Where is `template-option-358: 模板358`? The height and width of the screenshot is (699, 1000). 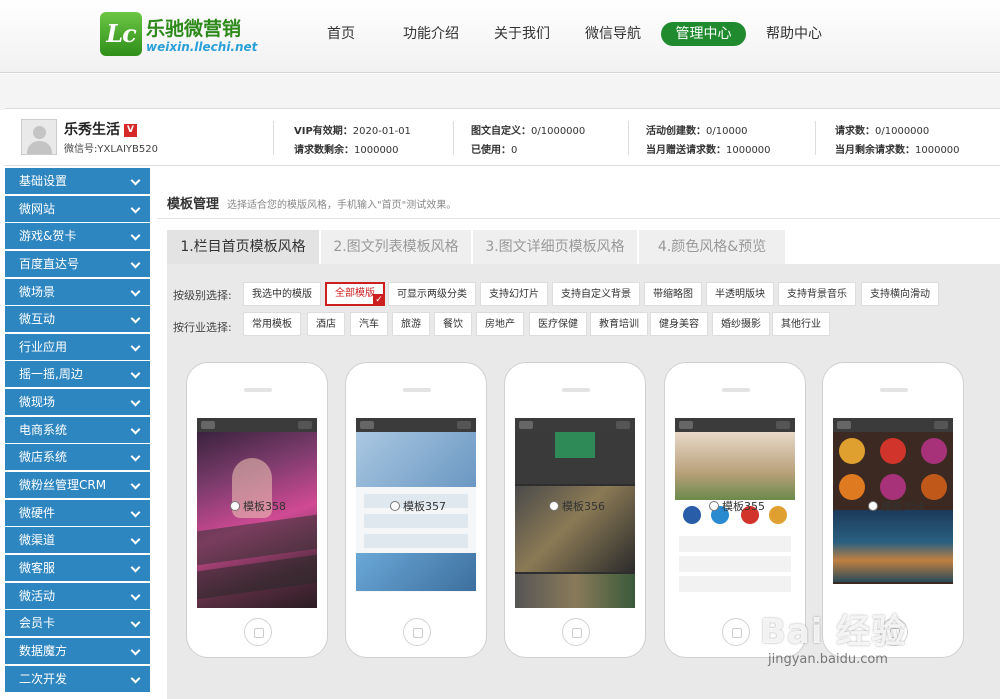
template-option-358: 模板358 is located at coordinates (258, 506).